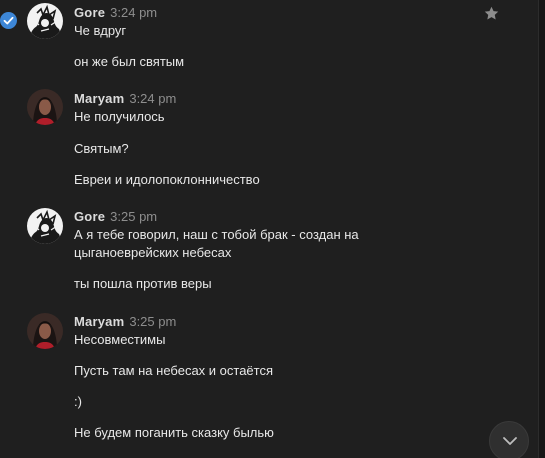 Image resolution: width=545 pixels, height=458 pixels. I want to click on message-text: цыганоеврейских небесах, so click(153, 252).